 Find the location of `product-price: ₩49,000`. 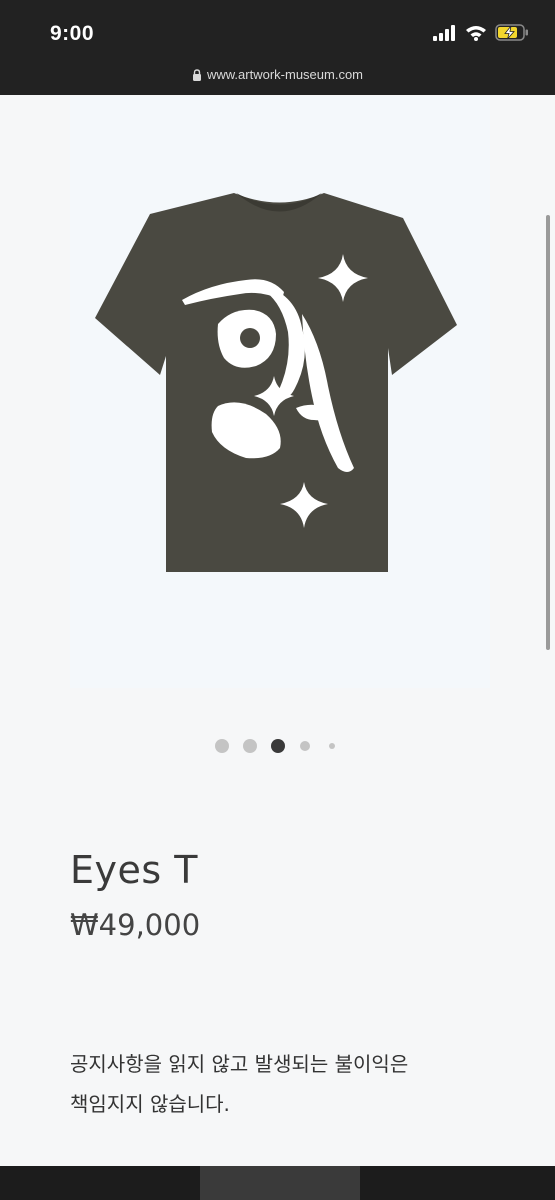

product-price: ₩49,000 is located at coordinates (135, 925).